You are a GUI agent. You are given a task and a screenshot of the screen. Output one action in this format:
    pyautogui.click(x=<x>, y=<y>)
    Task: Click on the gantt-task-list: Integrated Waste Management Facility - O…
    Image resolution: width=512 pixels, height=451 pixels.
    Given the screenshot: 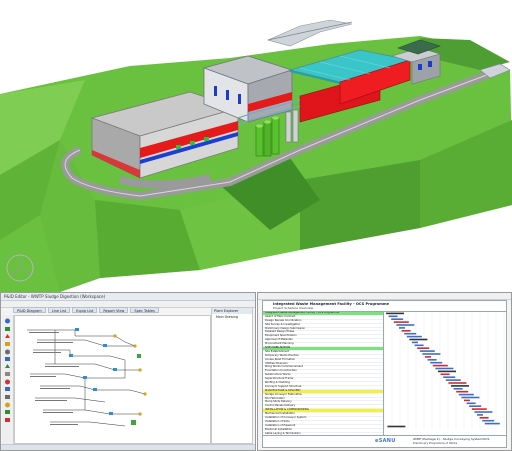 What is the action you would take?
    pyautogui.click(x=323, y=373)
    